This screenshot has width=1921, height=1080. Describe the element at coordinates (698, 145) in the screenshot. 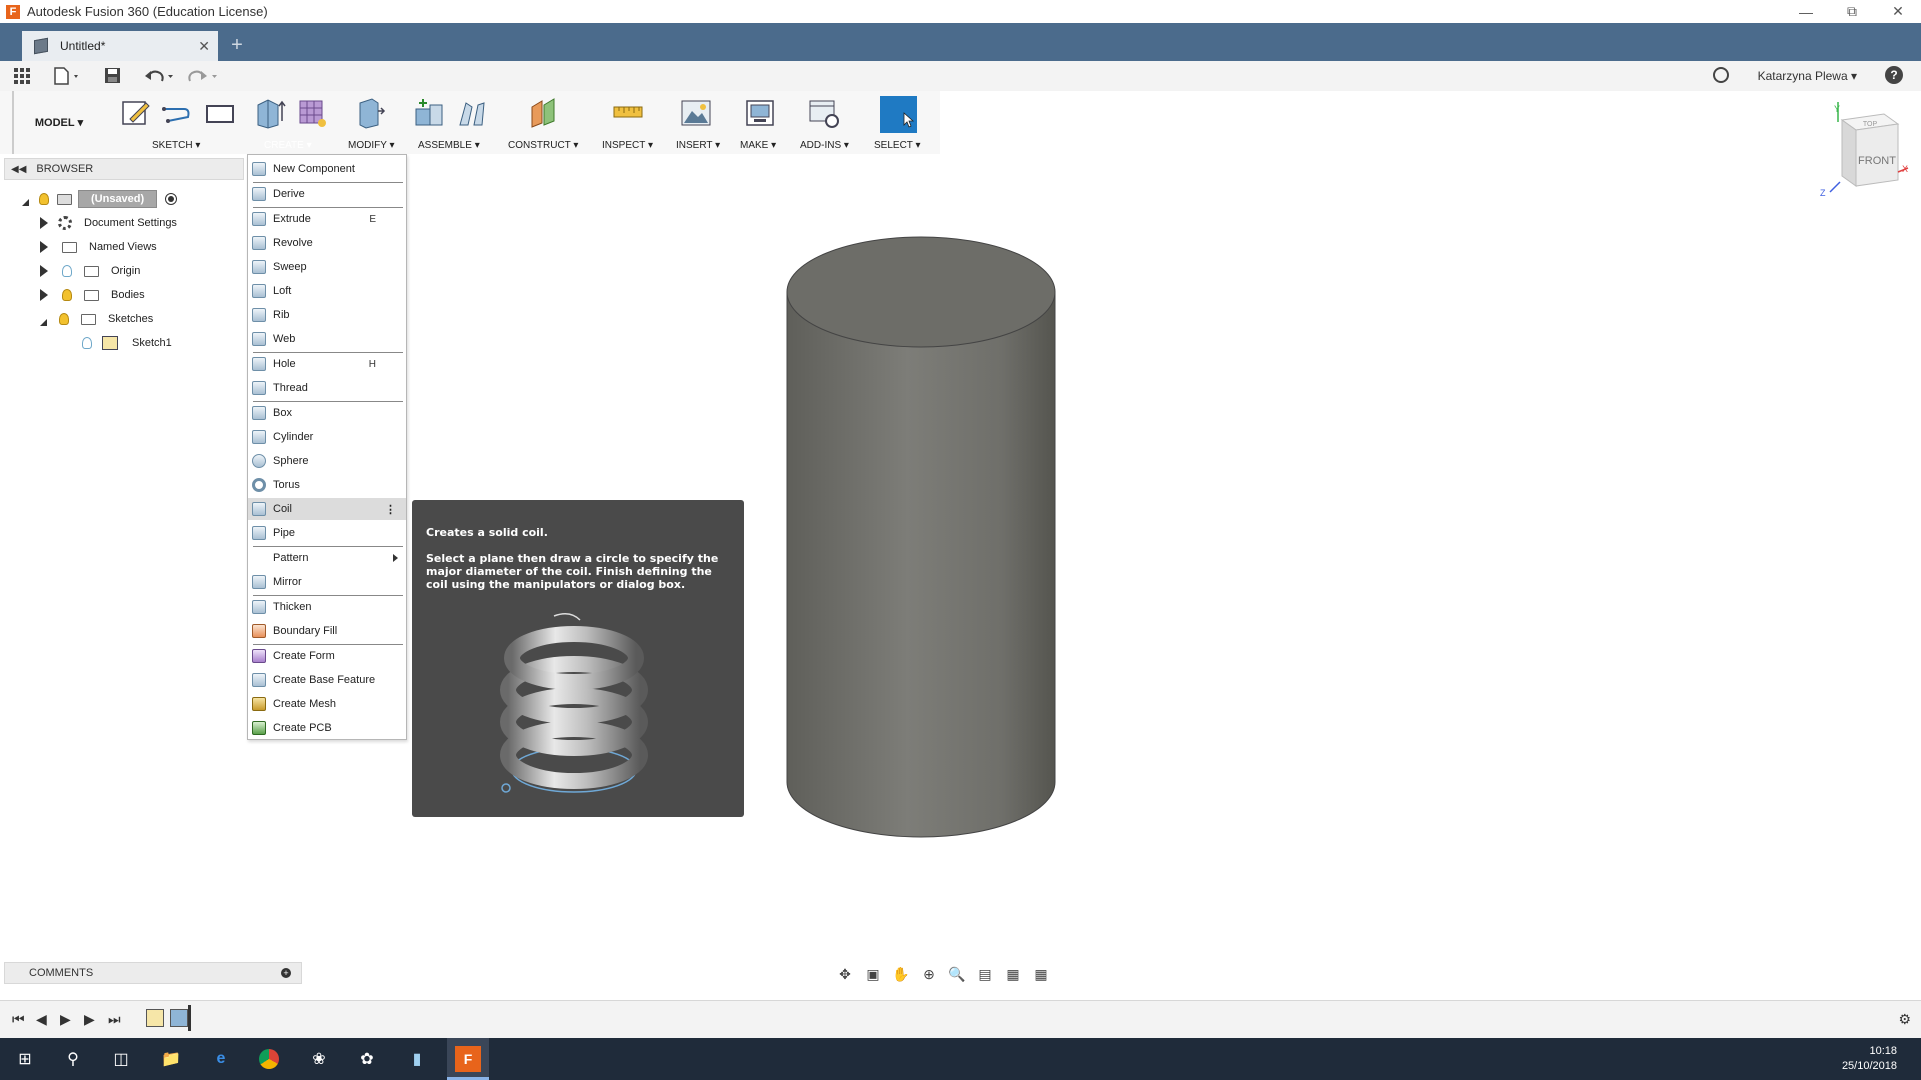

I see `insert-group-label: INSERT ▾` at that location.